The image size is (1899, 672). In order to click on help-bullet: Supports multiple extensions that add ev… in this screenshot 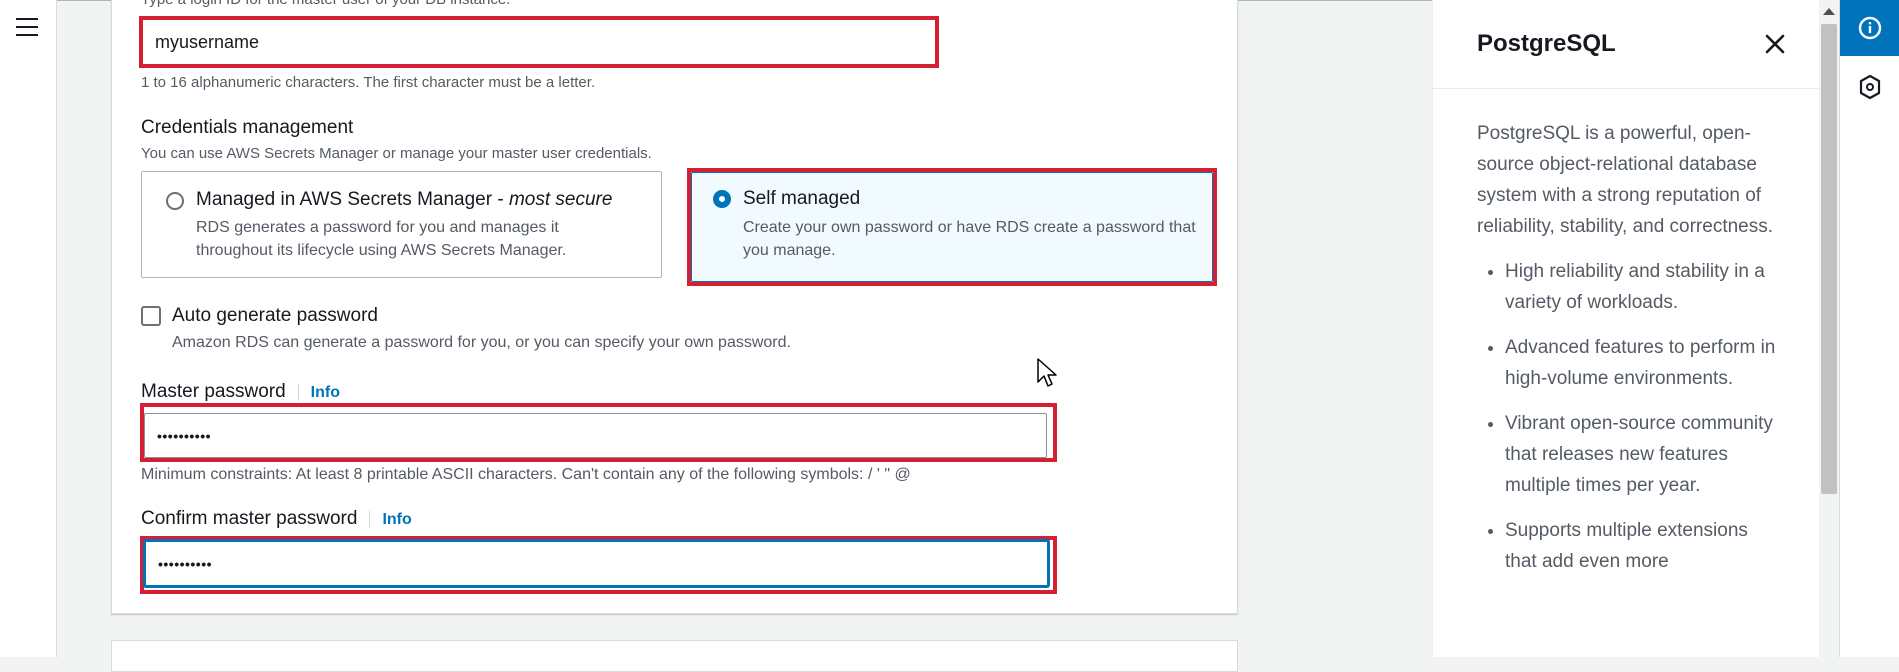, I will do `click(1641, 546)`.